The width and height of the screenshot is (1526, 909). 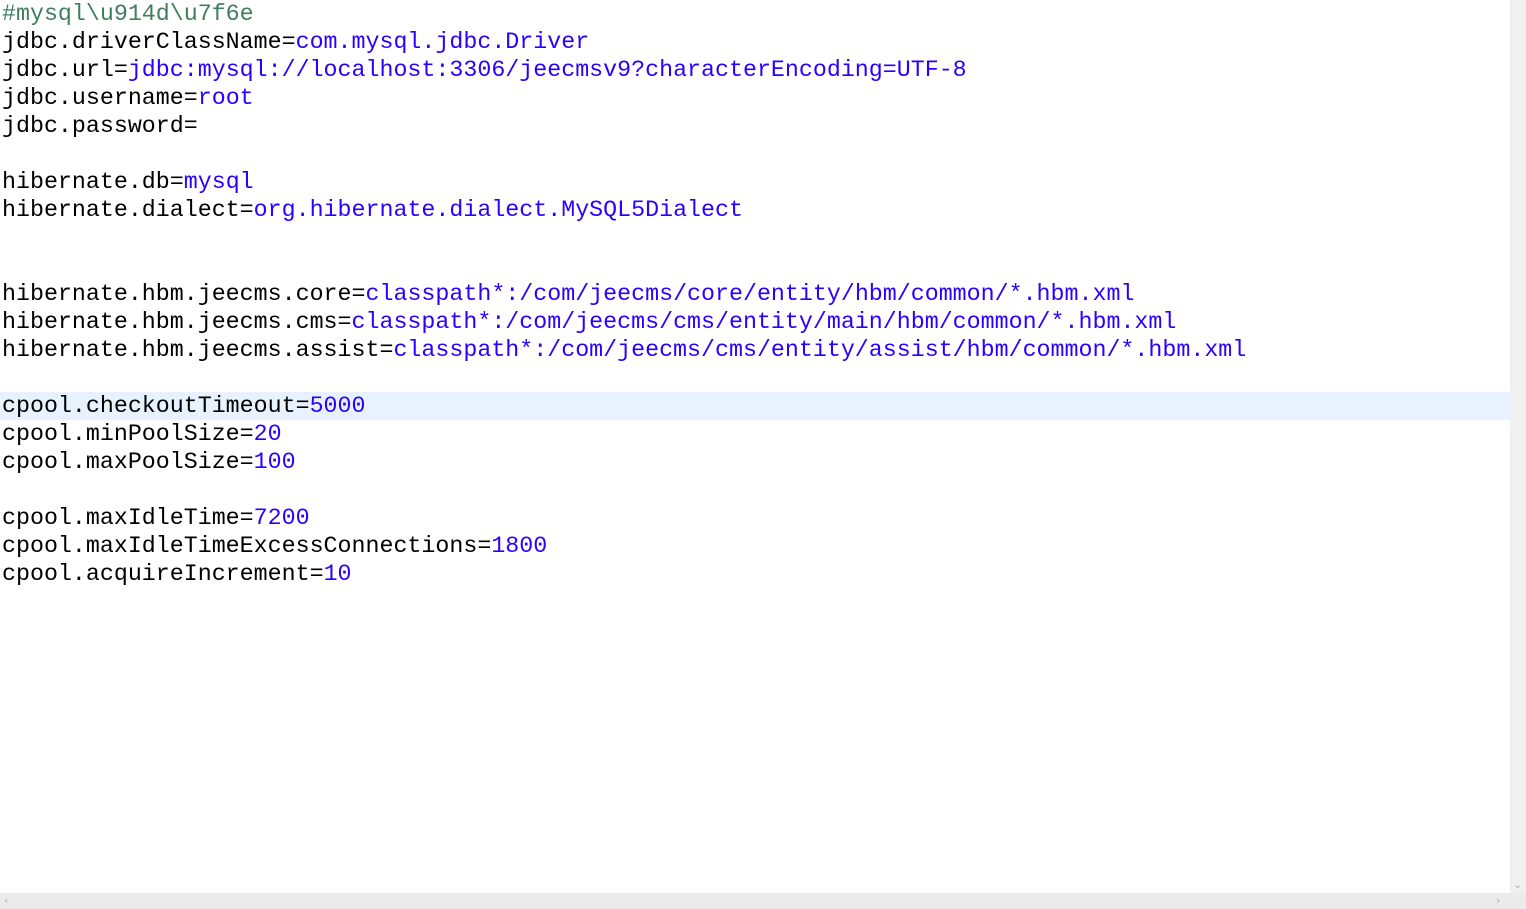 What do you see at coordinates (156, 406) in the screenshot?
I see `property-key: cpool.checkoutTimeout=` at bounding box center [156, 406].